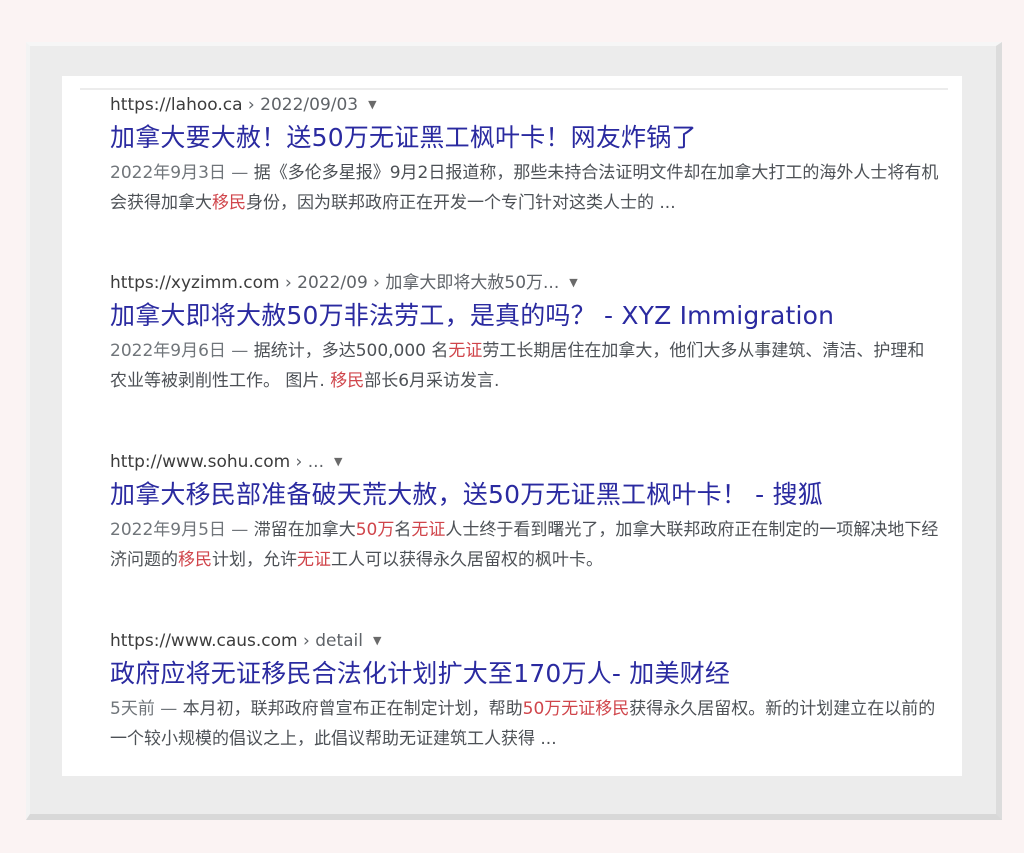 The image size is (1024, 853). I want to click on result-url: https://www.caus.com › detail ▼, so click(525, 641).